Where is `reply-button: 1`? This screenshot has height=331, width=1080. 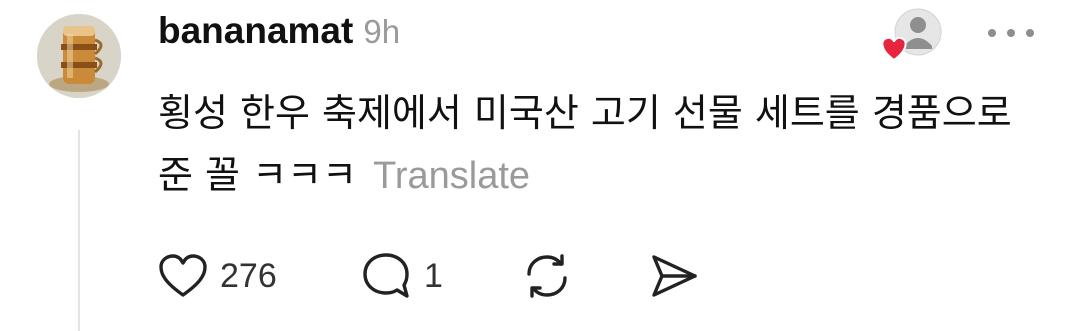 reply-button: 1 is located at coordinates (401, 276).